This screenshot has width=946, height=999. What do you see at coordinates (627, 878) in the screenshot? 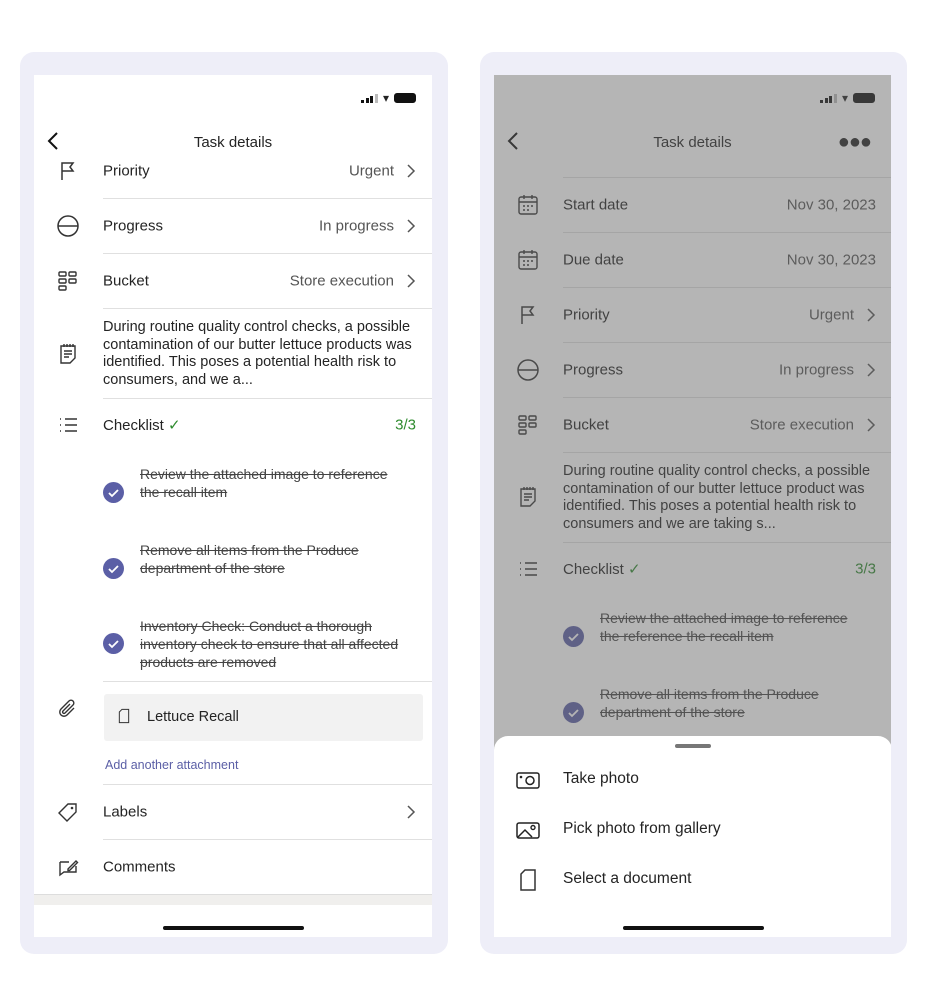
I see `select-document-label: Select a document` at bounding box center [627, 878].